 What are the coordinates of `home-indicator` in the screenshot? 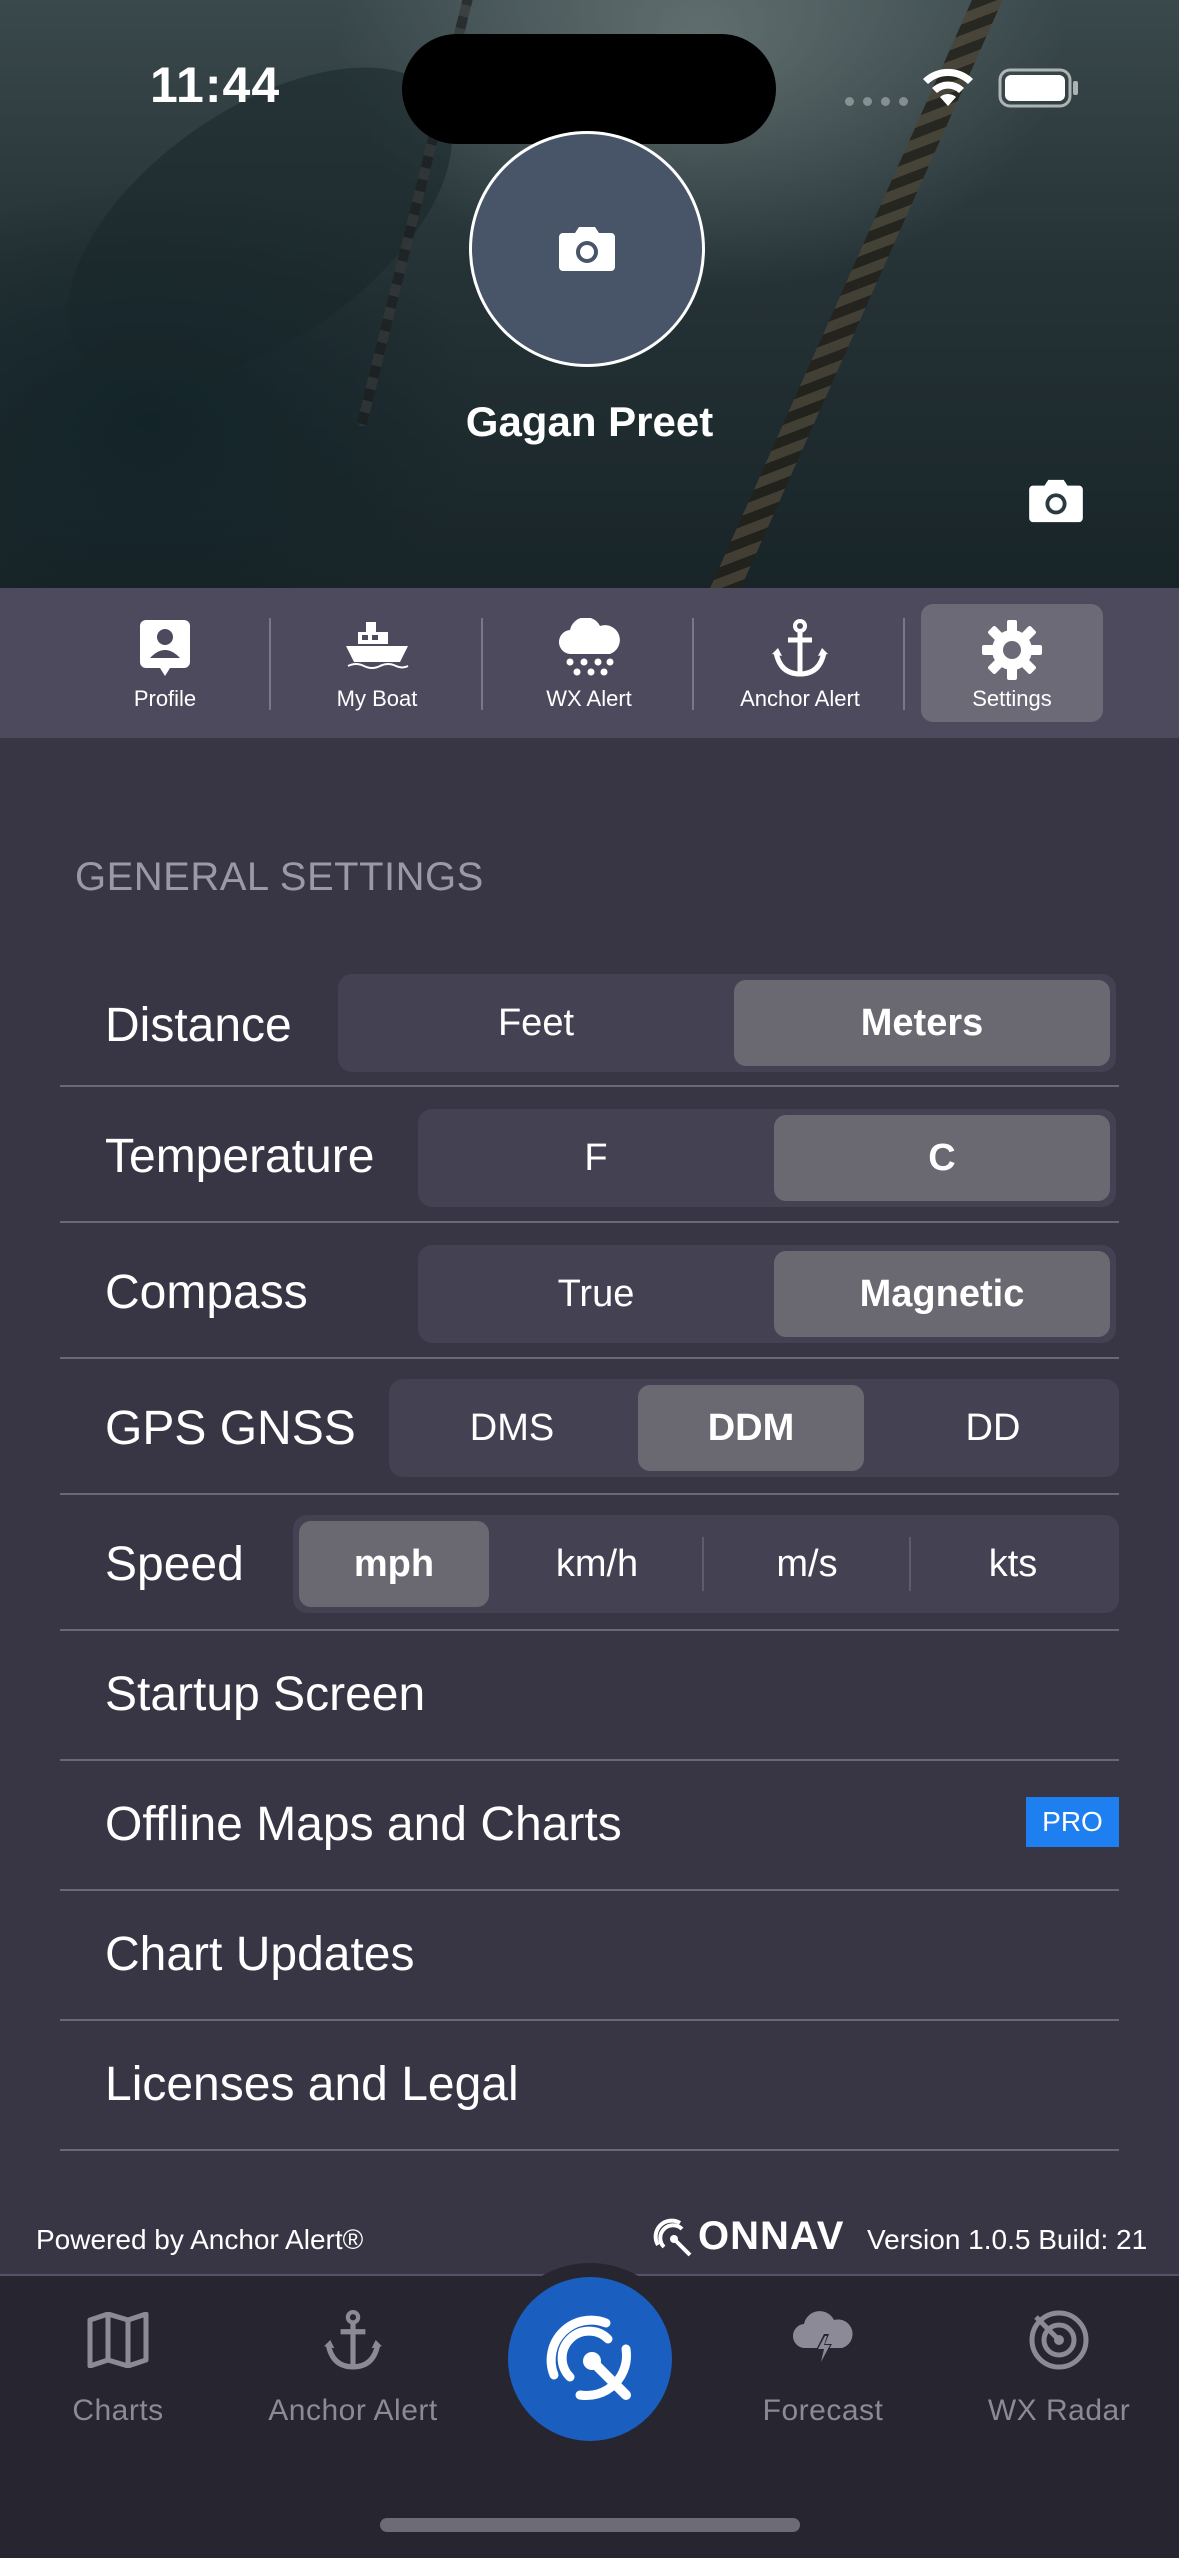 It's located at (590, 2525).